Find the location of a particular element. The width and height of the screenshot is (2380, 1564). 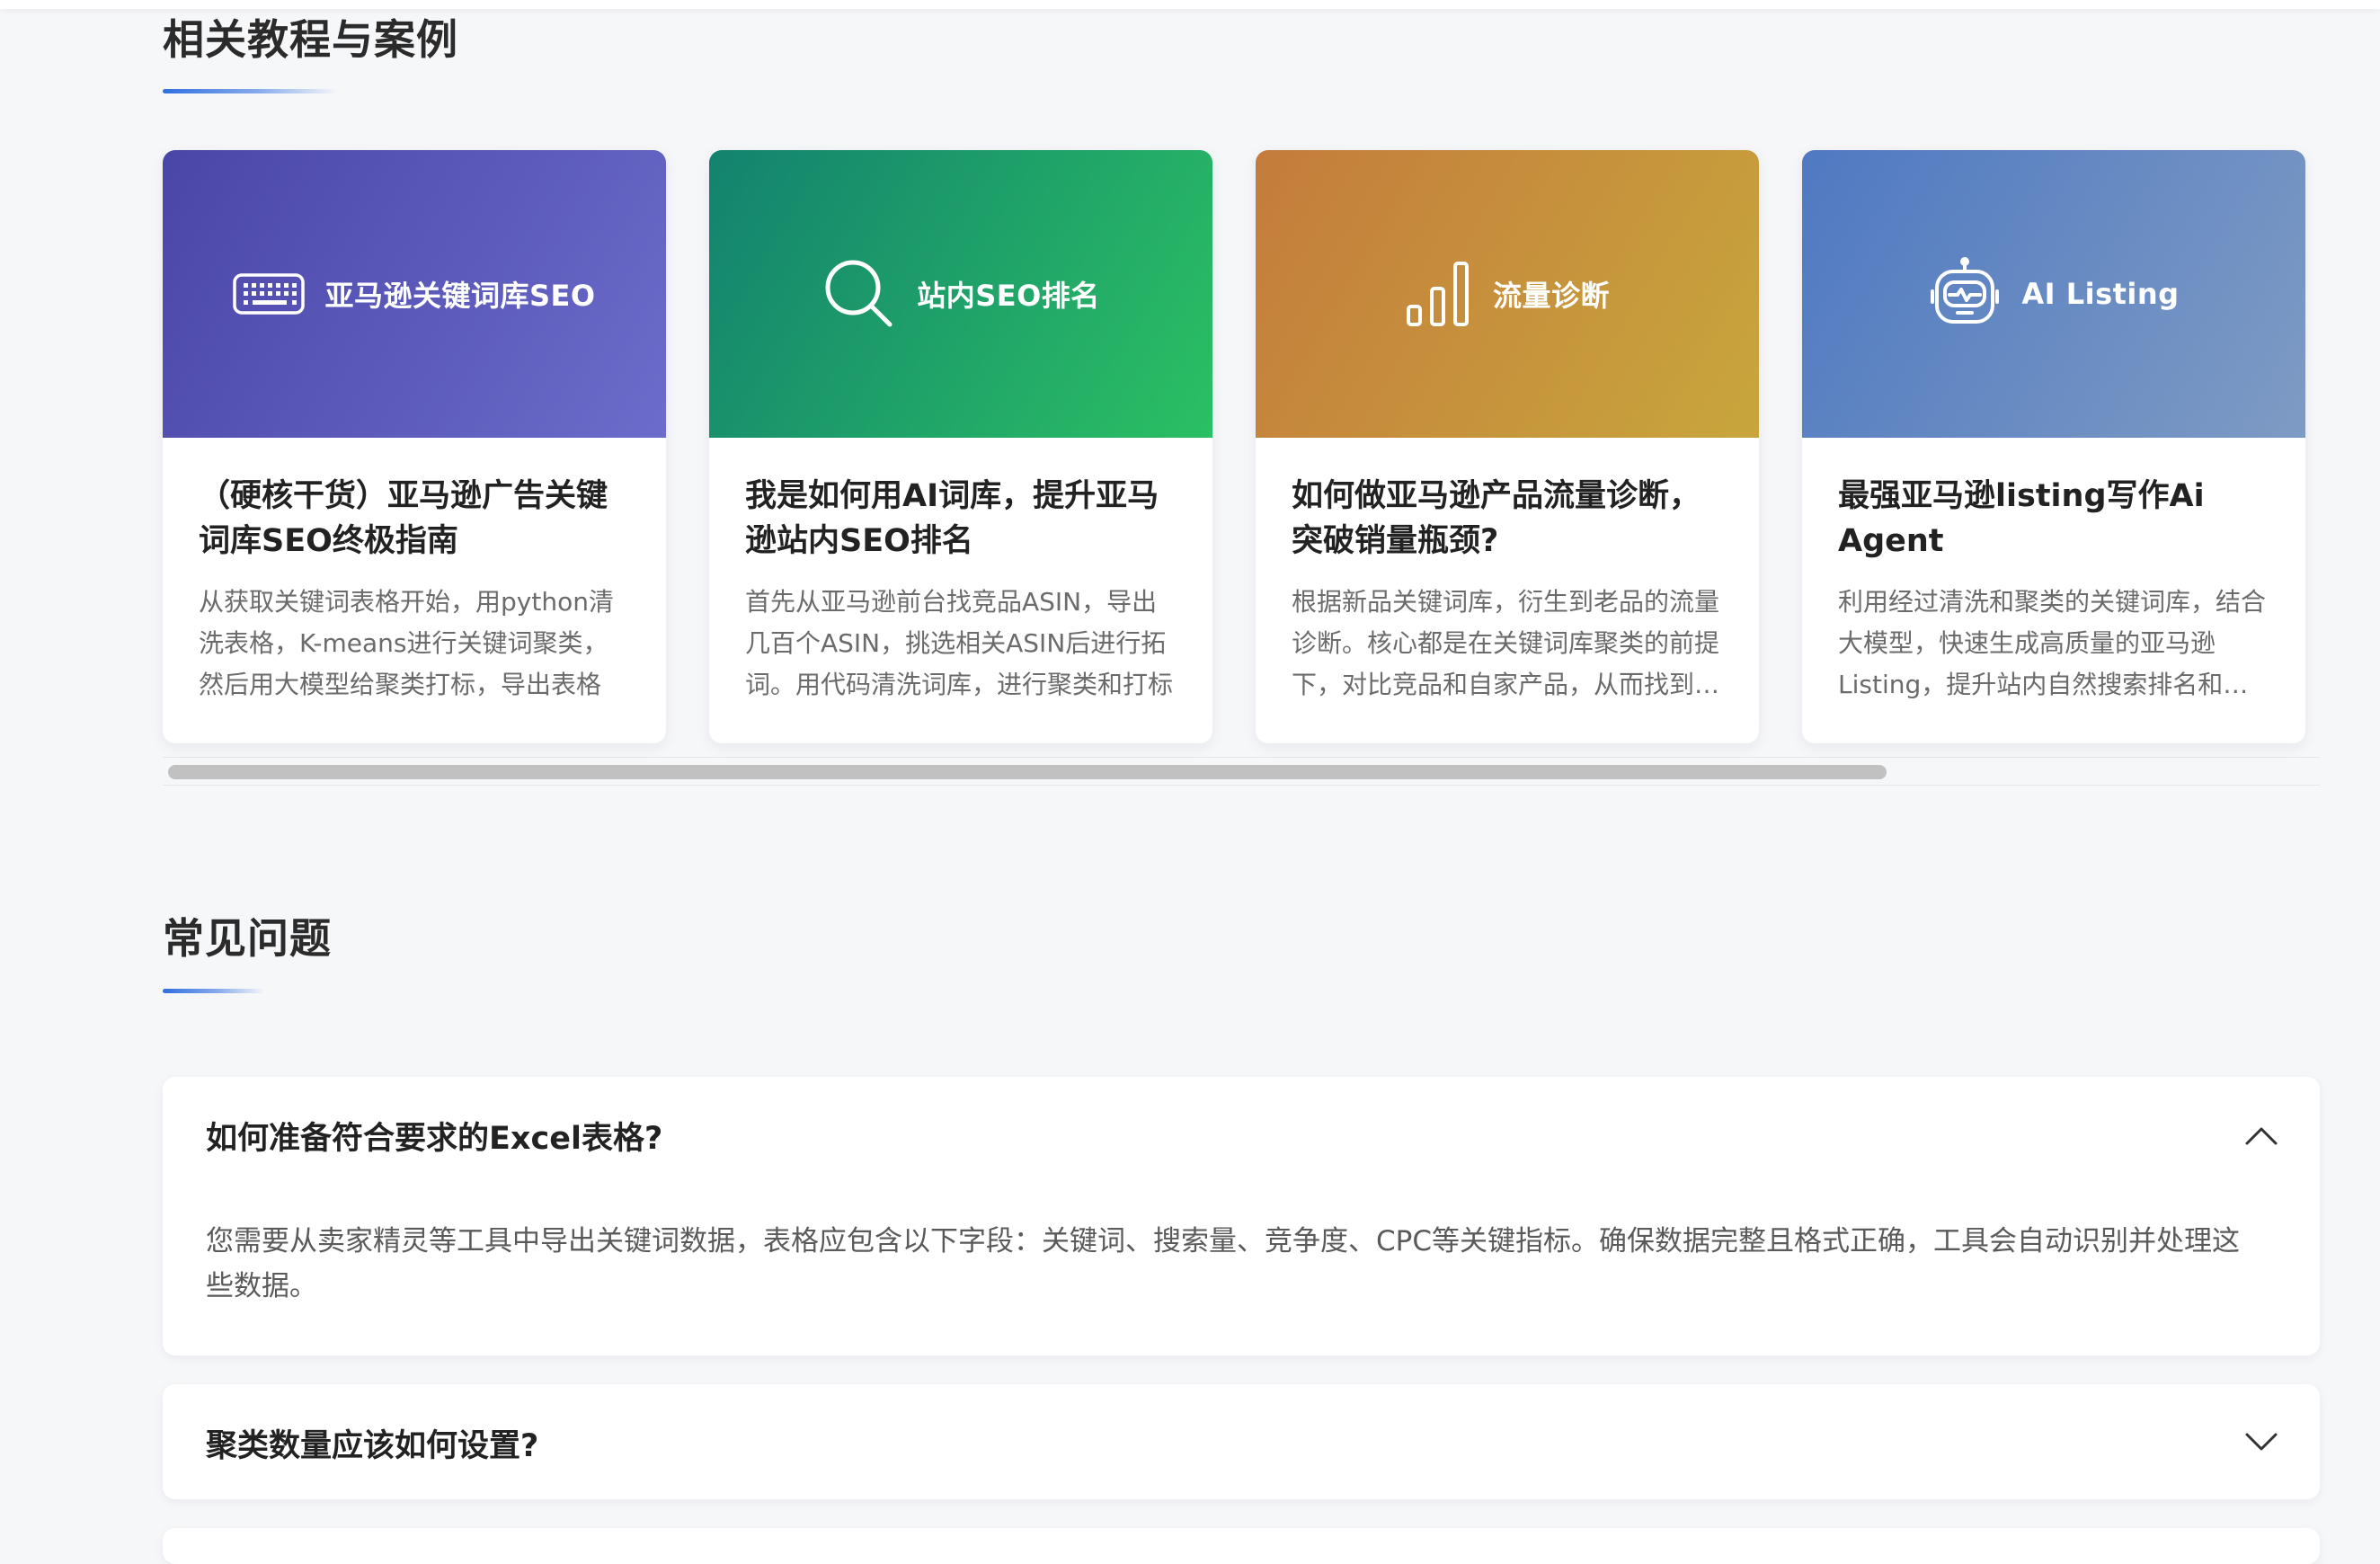

faq-question: 聚类数量应该如何设置? is located at coordinates (372, 1443).